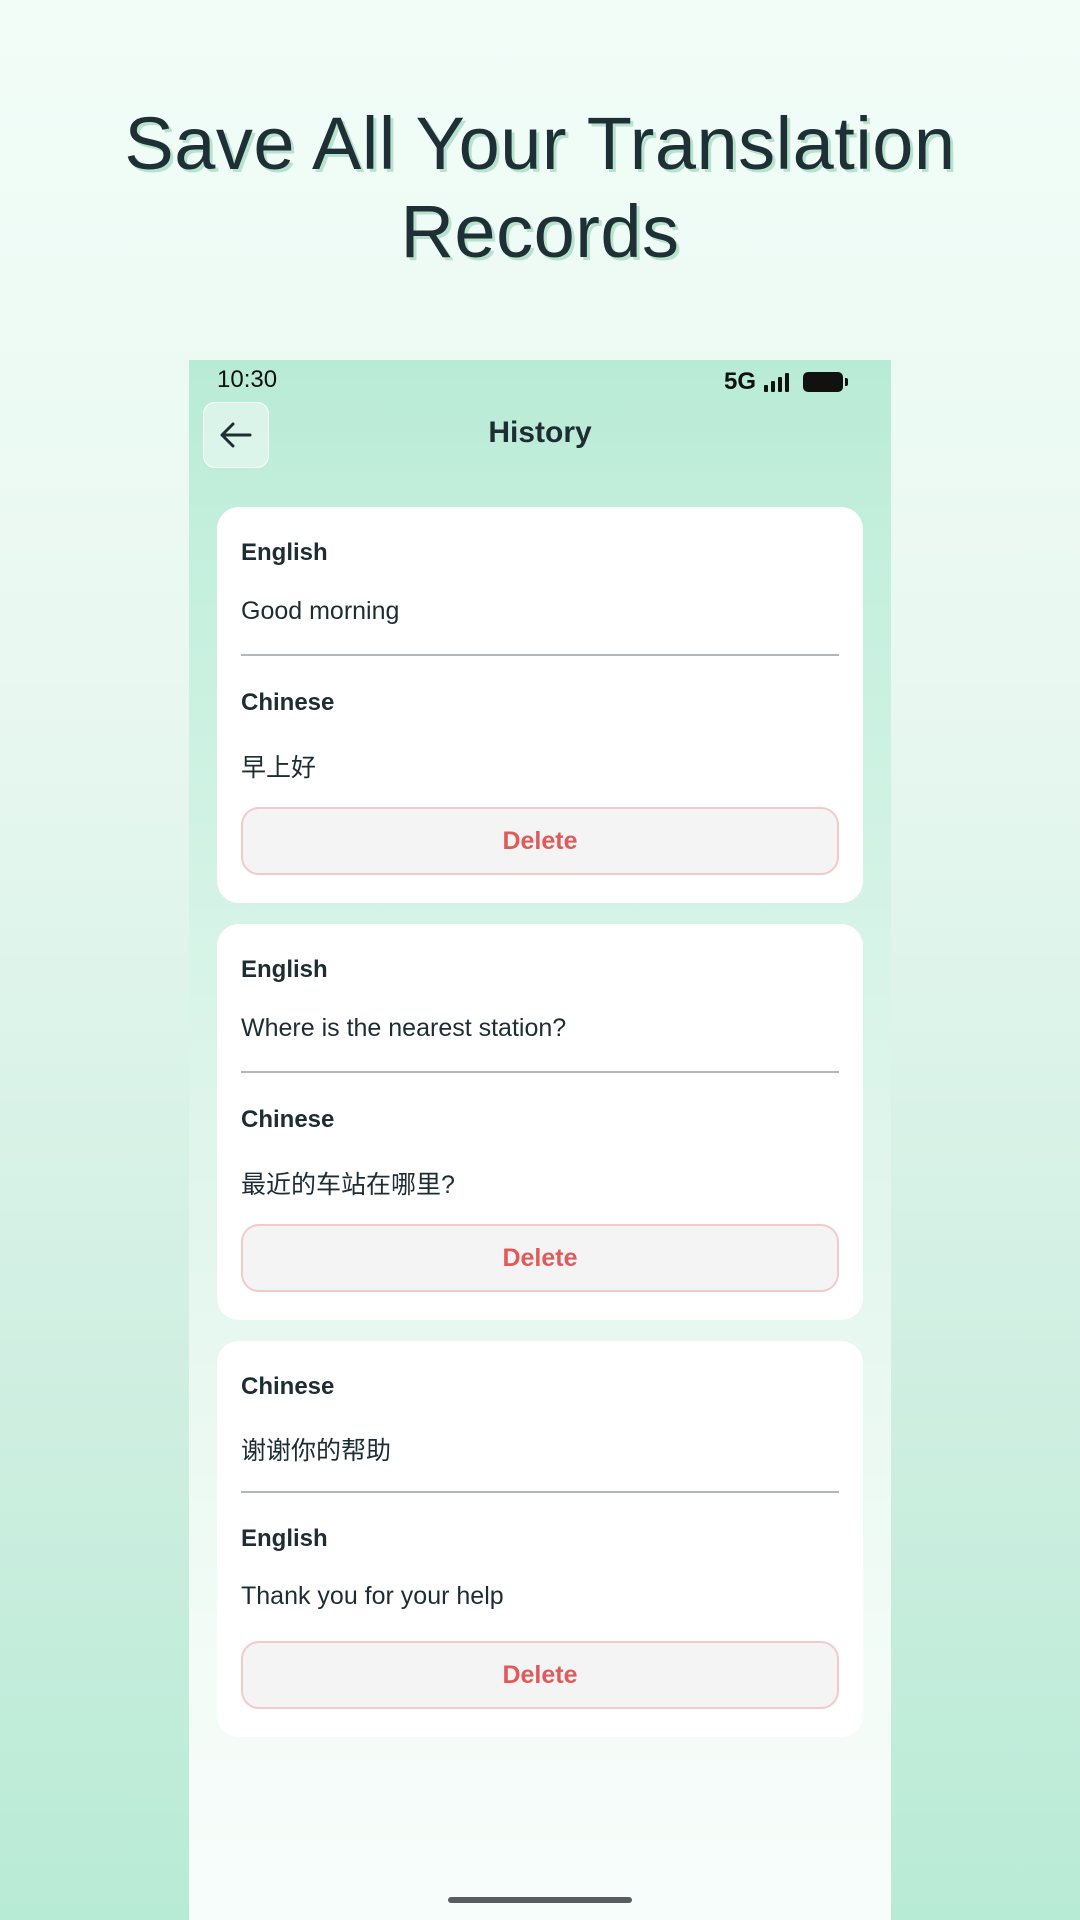 This screenshot has height=1920, width=1080. What do you see at coordinates (284, 1538) in the screenshot?
I see `target-language-label: English` at bounding box center [284, 1538].